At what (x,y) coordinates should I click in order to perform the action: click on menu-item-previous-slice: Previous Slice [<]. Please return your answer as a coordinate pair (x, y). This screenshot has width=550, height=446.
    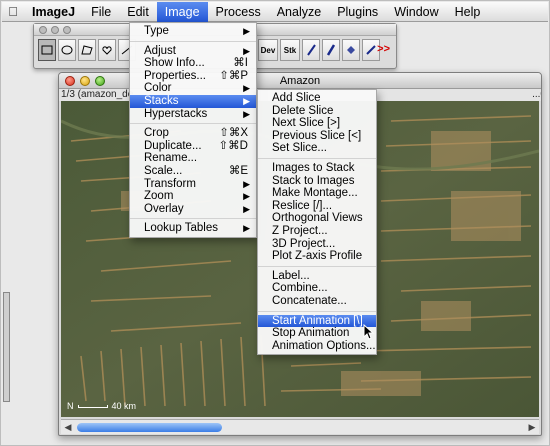
    Looking at the image, I should click on (317, 136).